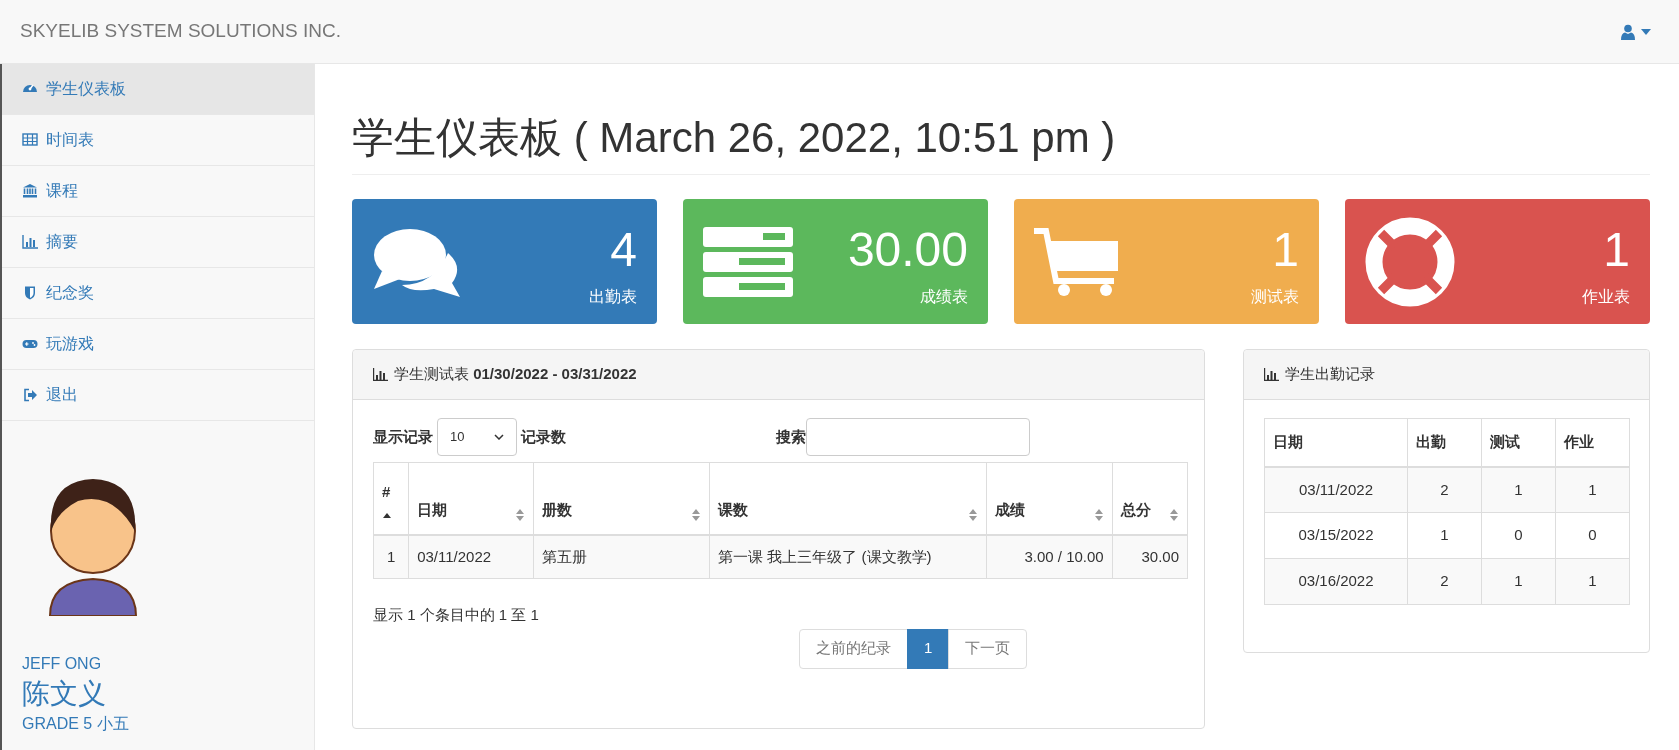  What do you see at coordinates (918, 437) in the screenshot?
I see `search-field` at bounding box center [918, 437].